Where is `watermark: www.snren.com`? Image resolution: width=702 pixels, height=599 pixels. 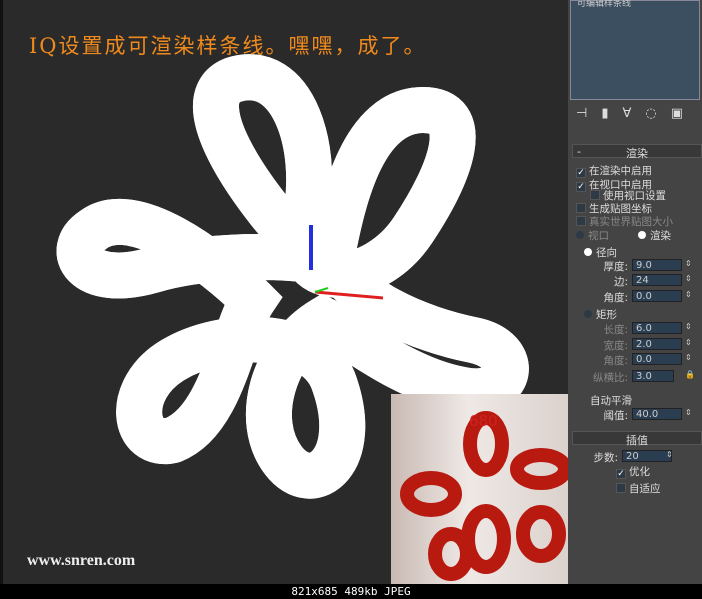
watermark: www.snren.com is located at coordinates (81, 560).